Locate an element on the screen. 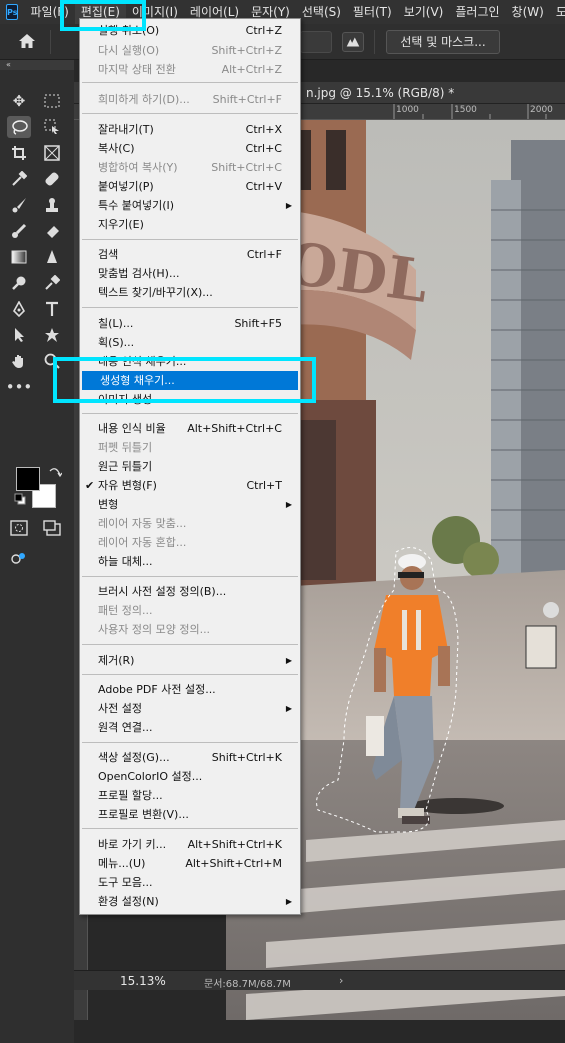 This screenshot has width=565, height=1043. photoshop-logo-icon: Ps is located at coordinates (12, 12).